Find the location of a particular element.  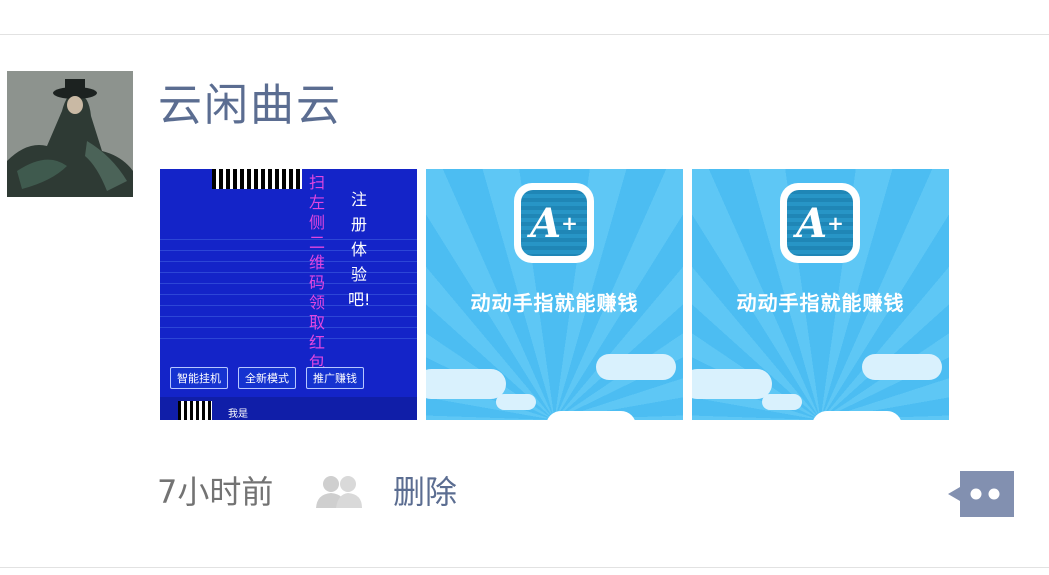

comment-button is located at coordinates (981, 494).